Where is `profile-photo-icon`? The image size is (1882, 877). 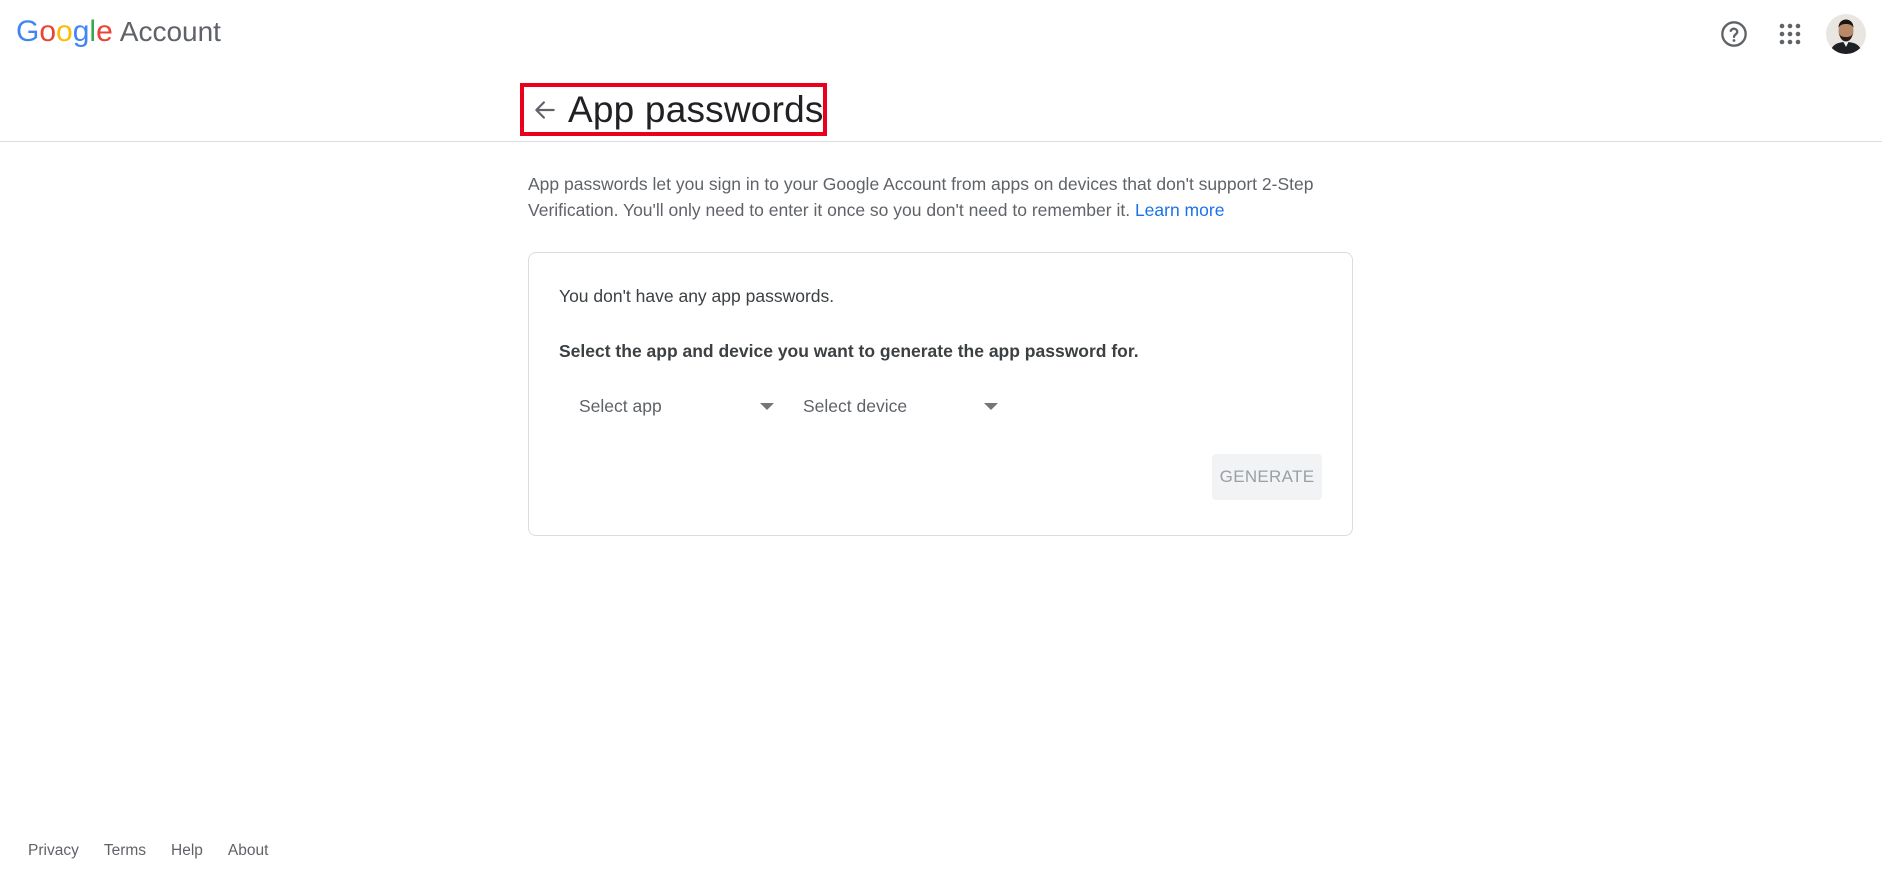 profile-photo-icon is located at coordinates (1846, 34).